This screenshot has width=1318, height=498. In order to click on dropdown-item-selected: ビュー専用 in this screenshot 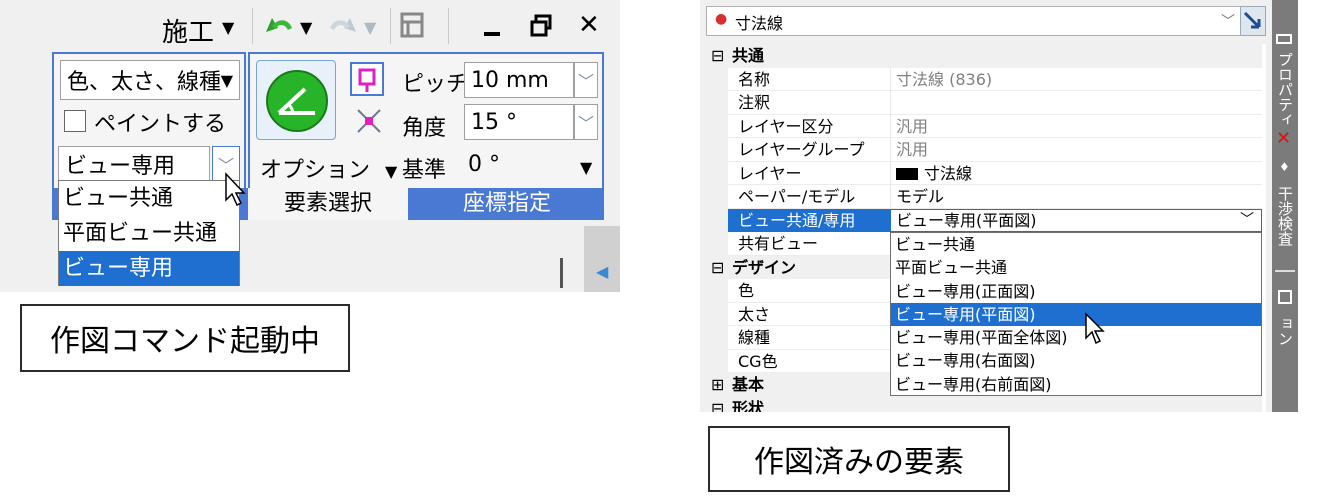, I will do `click(149, 268)`.